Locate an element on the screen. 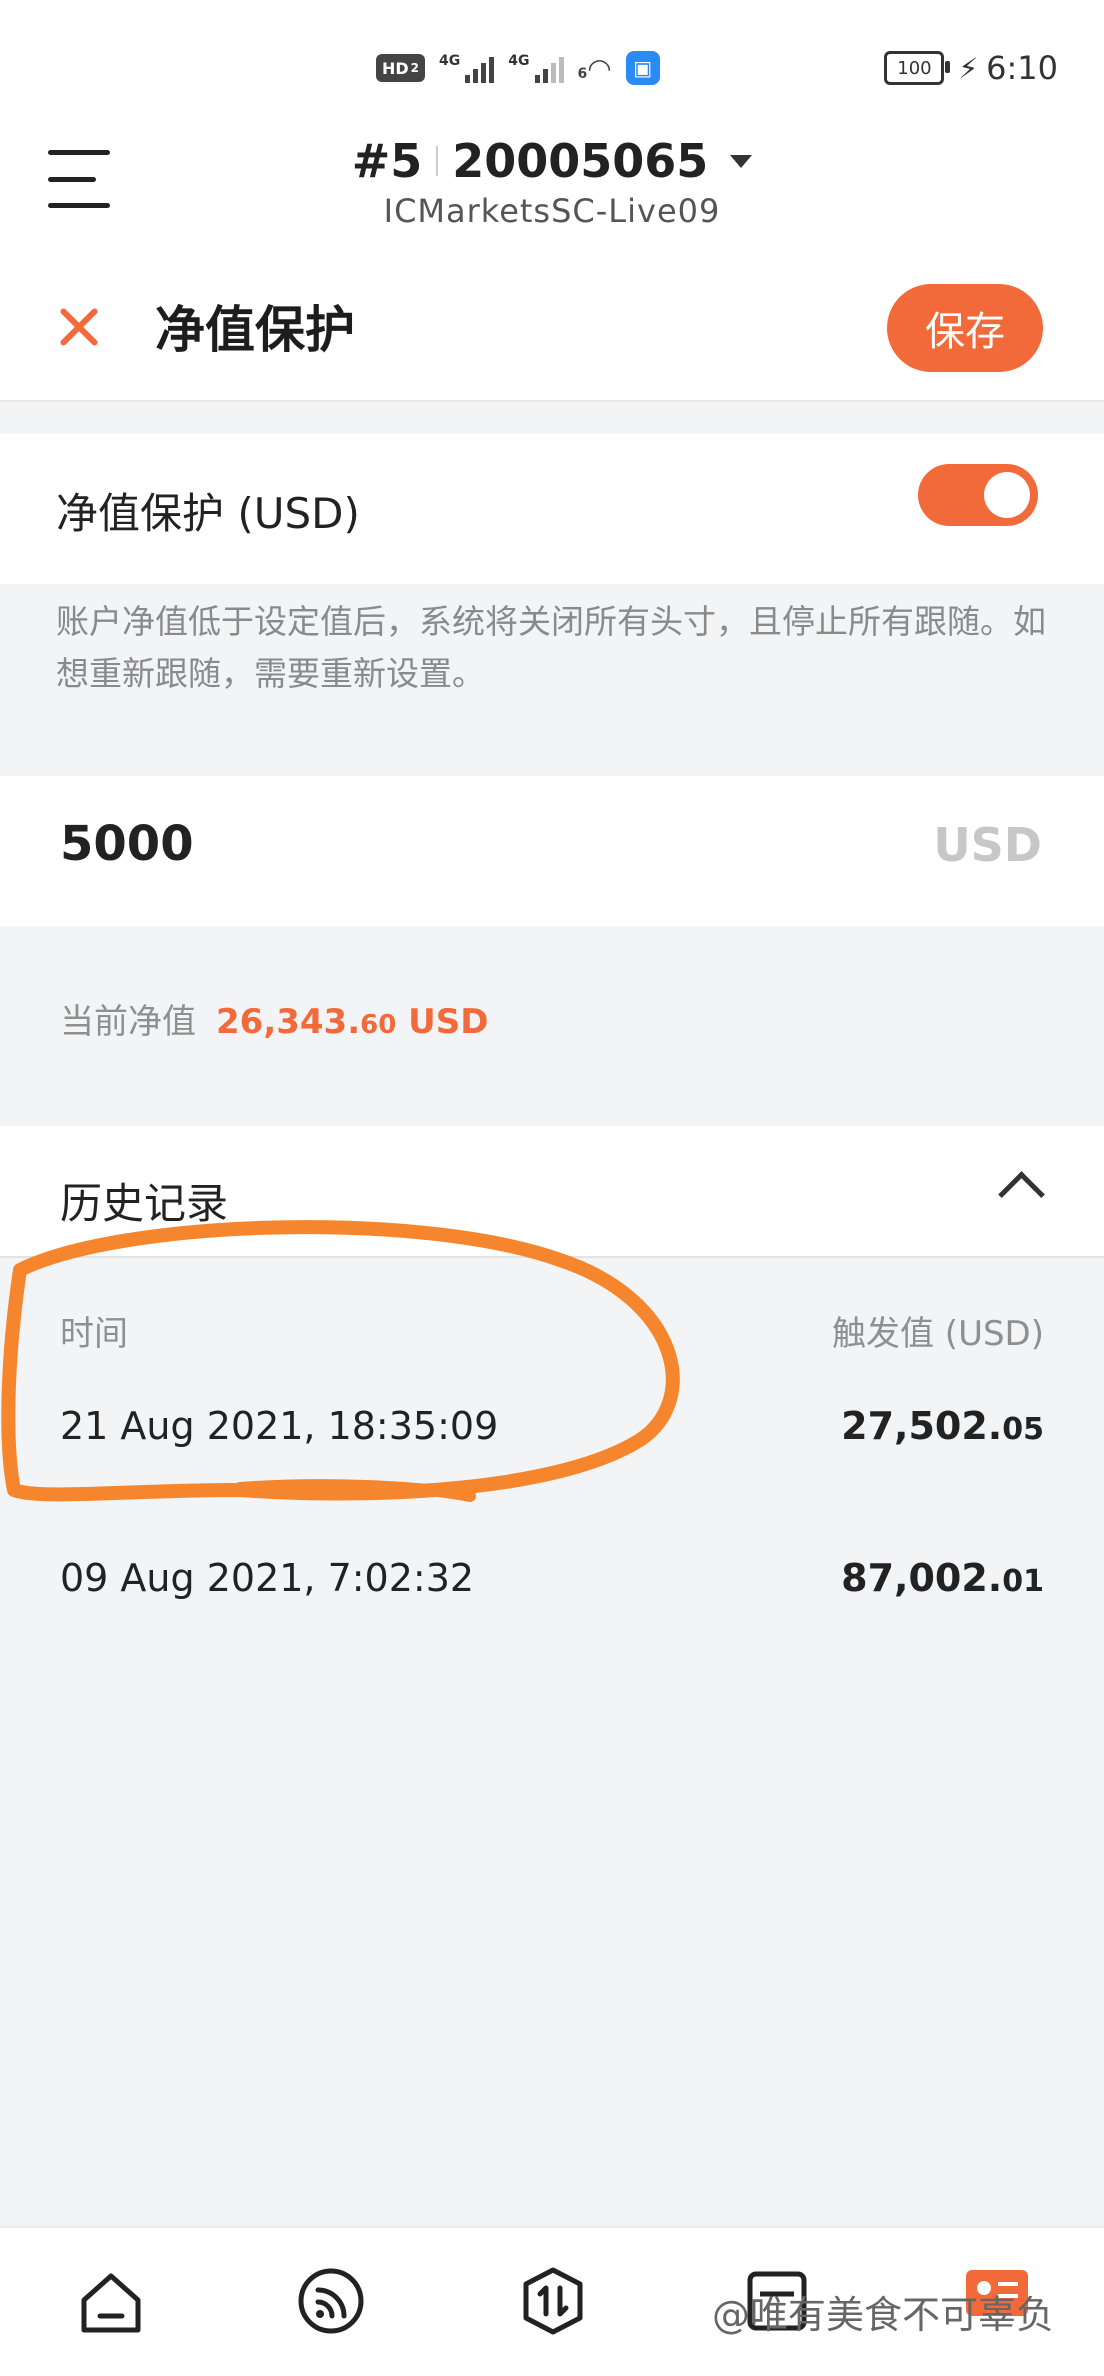 The height and width of the screenshot is (2376, 1104). close-icon is located at coordinates (79, 327).